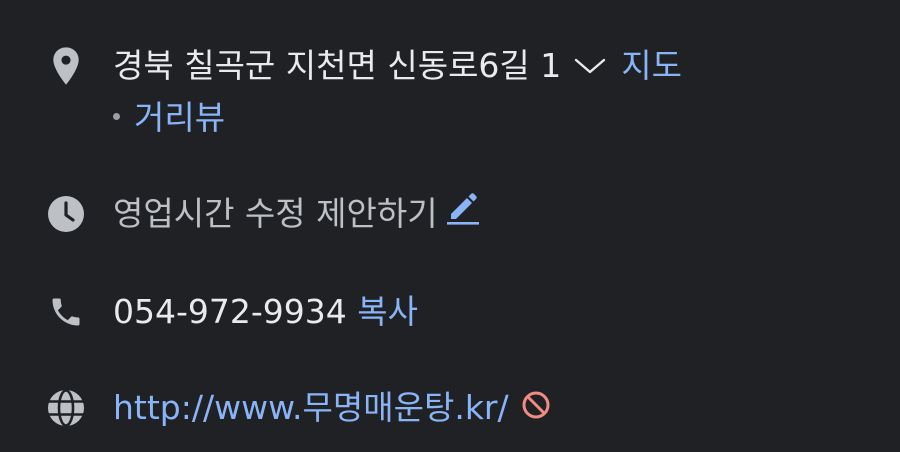 The height and width of the screenshot is (452, 900). What do you see at coordinates (387, 311) in the screenshot?
I see `copy-link: 복사` at bounding box center [387, 311].